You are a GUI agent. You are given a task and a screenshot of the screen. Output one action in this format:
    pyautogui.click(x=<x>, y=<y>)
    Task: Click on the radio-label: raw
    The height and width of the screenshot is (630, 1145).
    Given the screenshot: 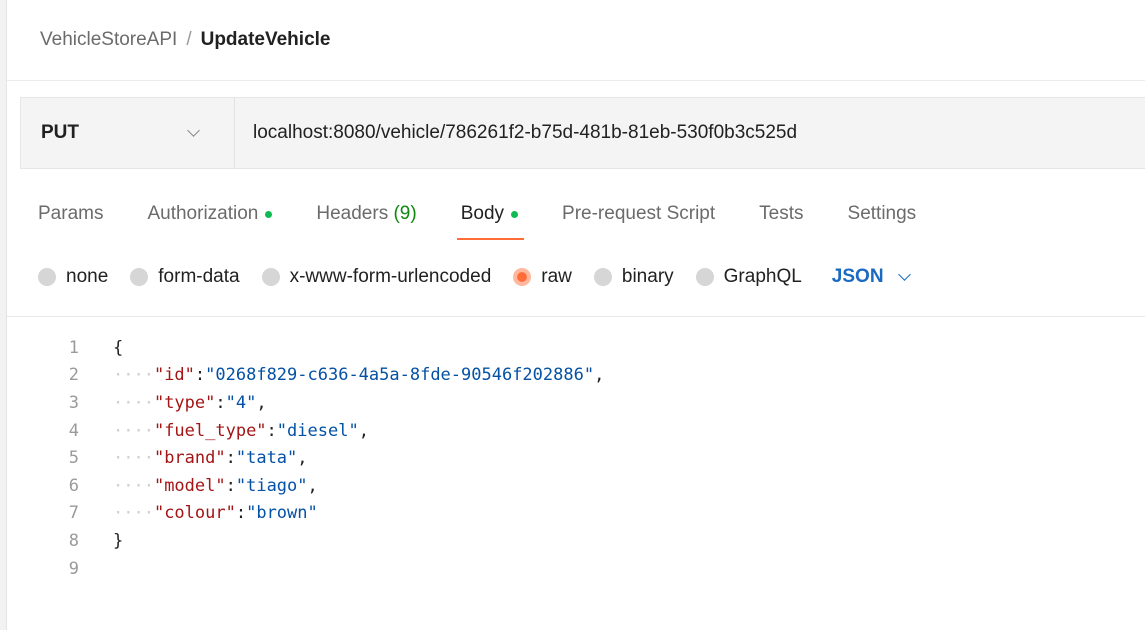 What is the action you would take?
    pyautogui.click(x=556, y=276)
    